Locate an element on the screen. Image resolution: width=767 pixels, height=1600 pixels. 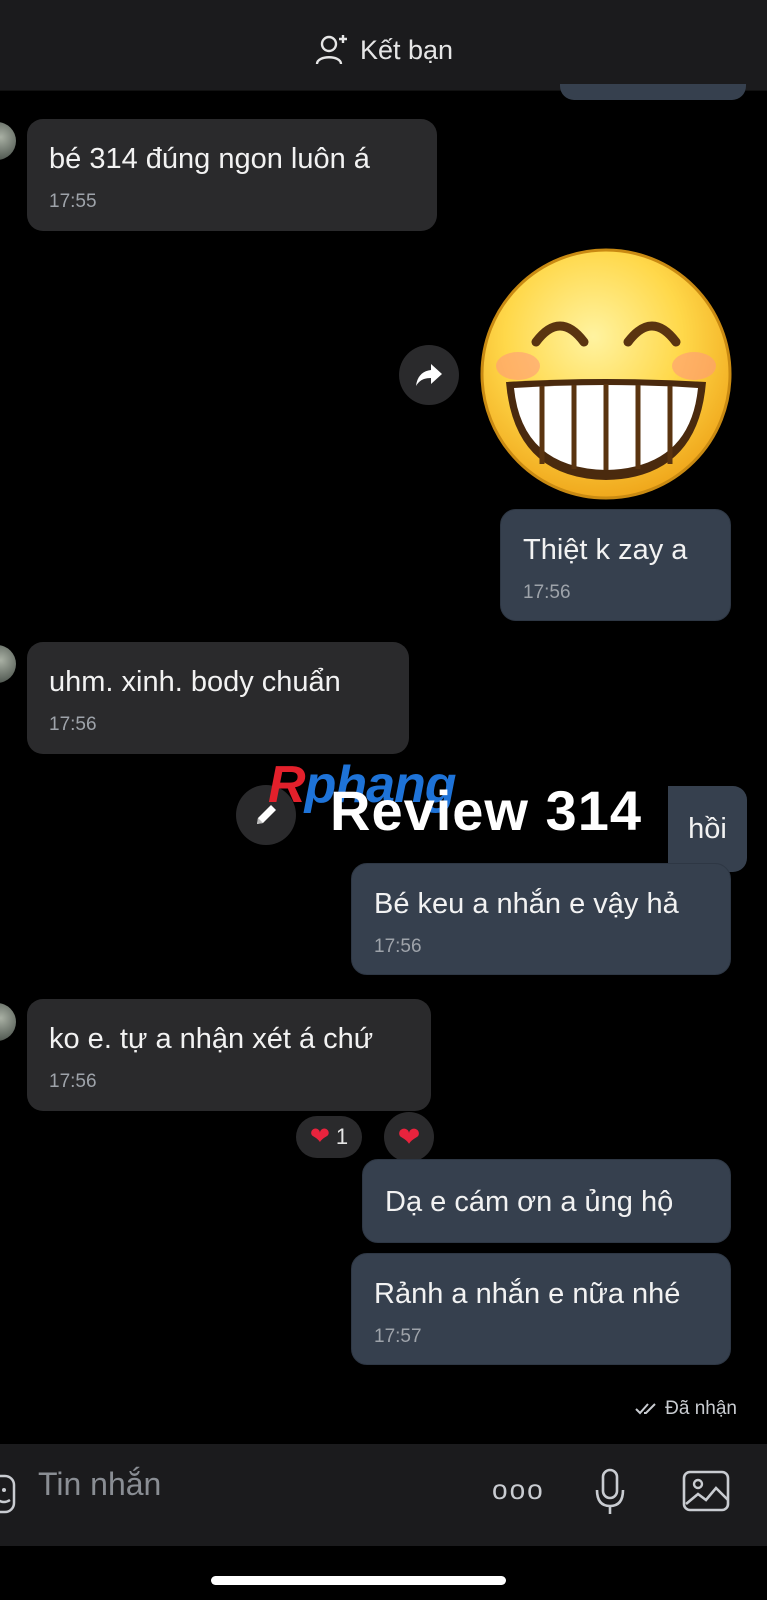
outgoing-message: Thiệt k zay a 17:56 is located at coordinates (615, 565).